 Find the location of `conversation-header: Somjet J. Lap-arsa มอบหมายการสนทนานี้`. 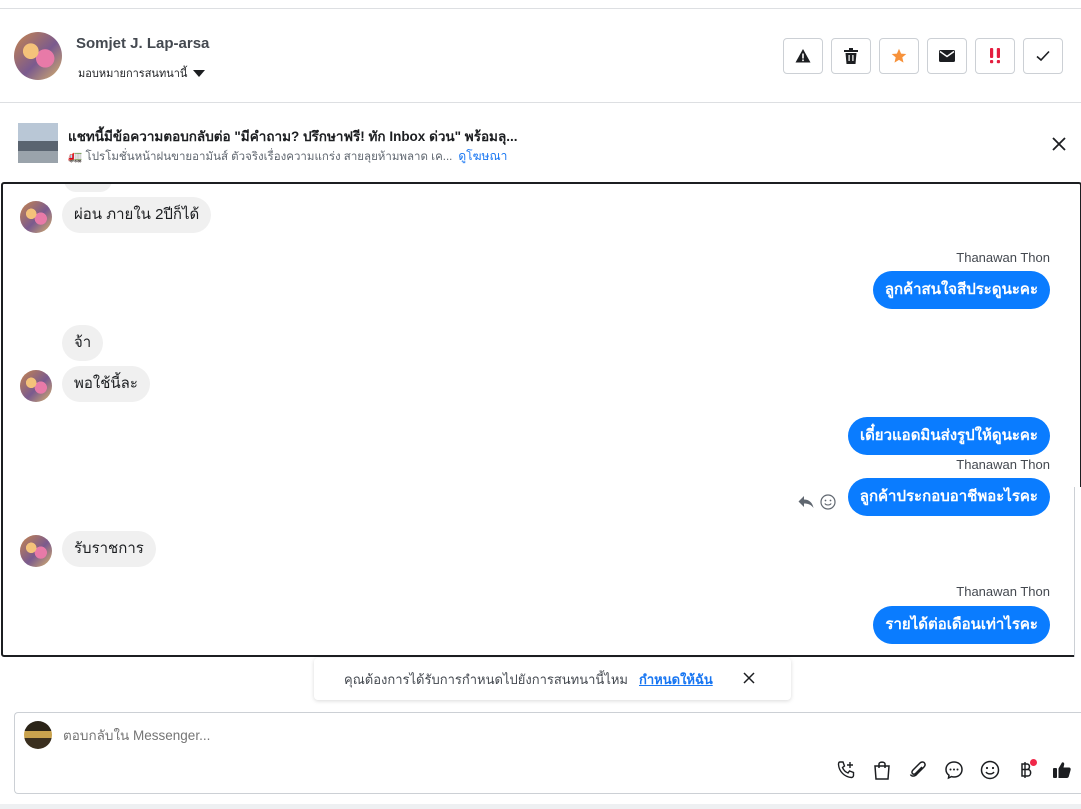

conversation-header: Somjet J. Lap-arsa มอบหมายการสนทนานี้ is located at coordinates (540, 56).